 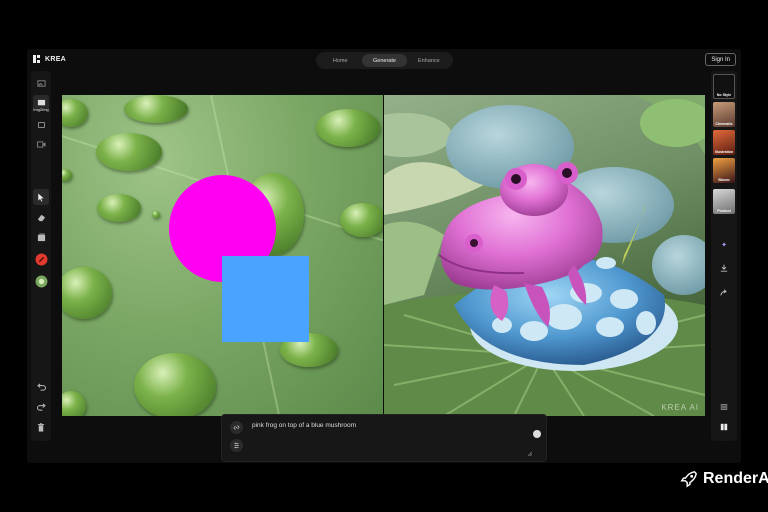 I want to click on trash-icon, so click(x=41, y=427).